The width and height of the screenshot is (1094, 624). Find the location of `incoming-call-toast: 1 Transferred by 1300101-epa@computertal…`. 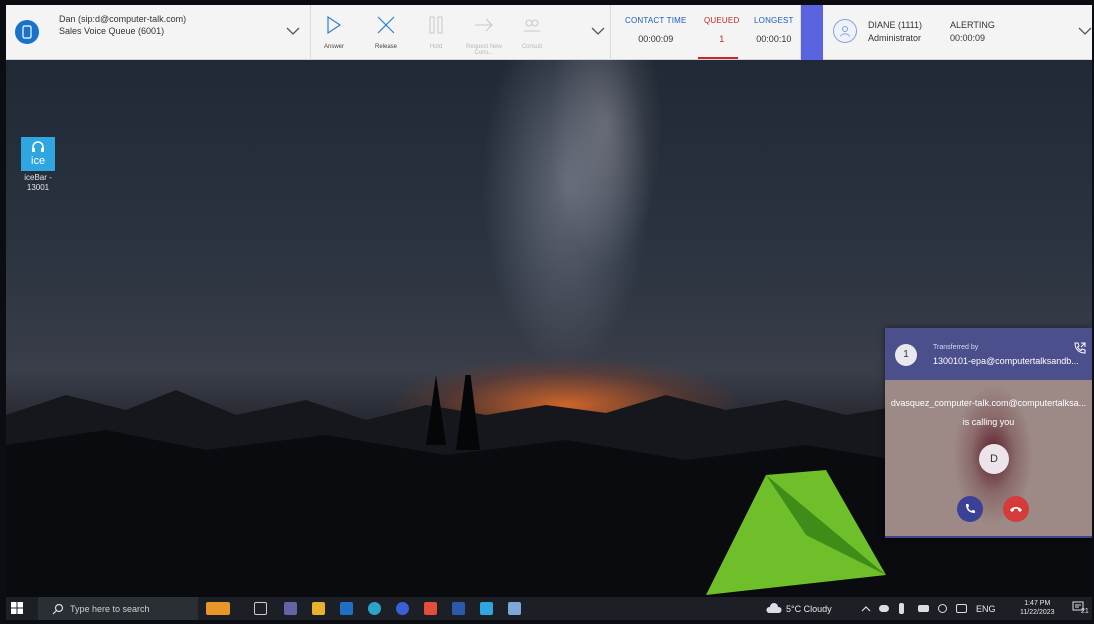

incoming-call-toast: 1 Transferred by 1300101-epa@computertal… is located at coordinates (988, 433).